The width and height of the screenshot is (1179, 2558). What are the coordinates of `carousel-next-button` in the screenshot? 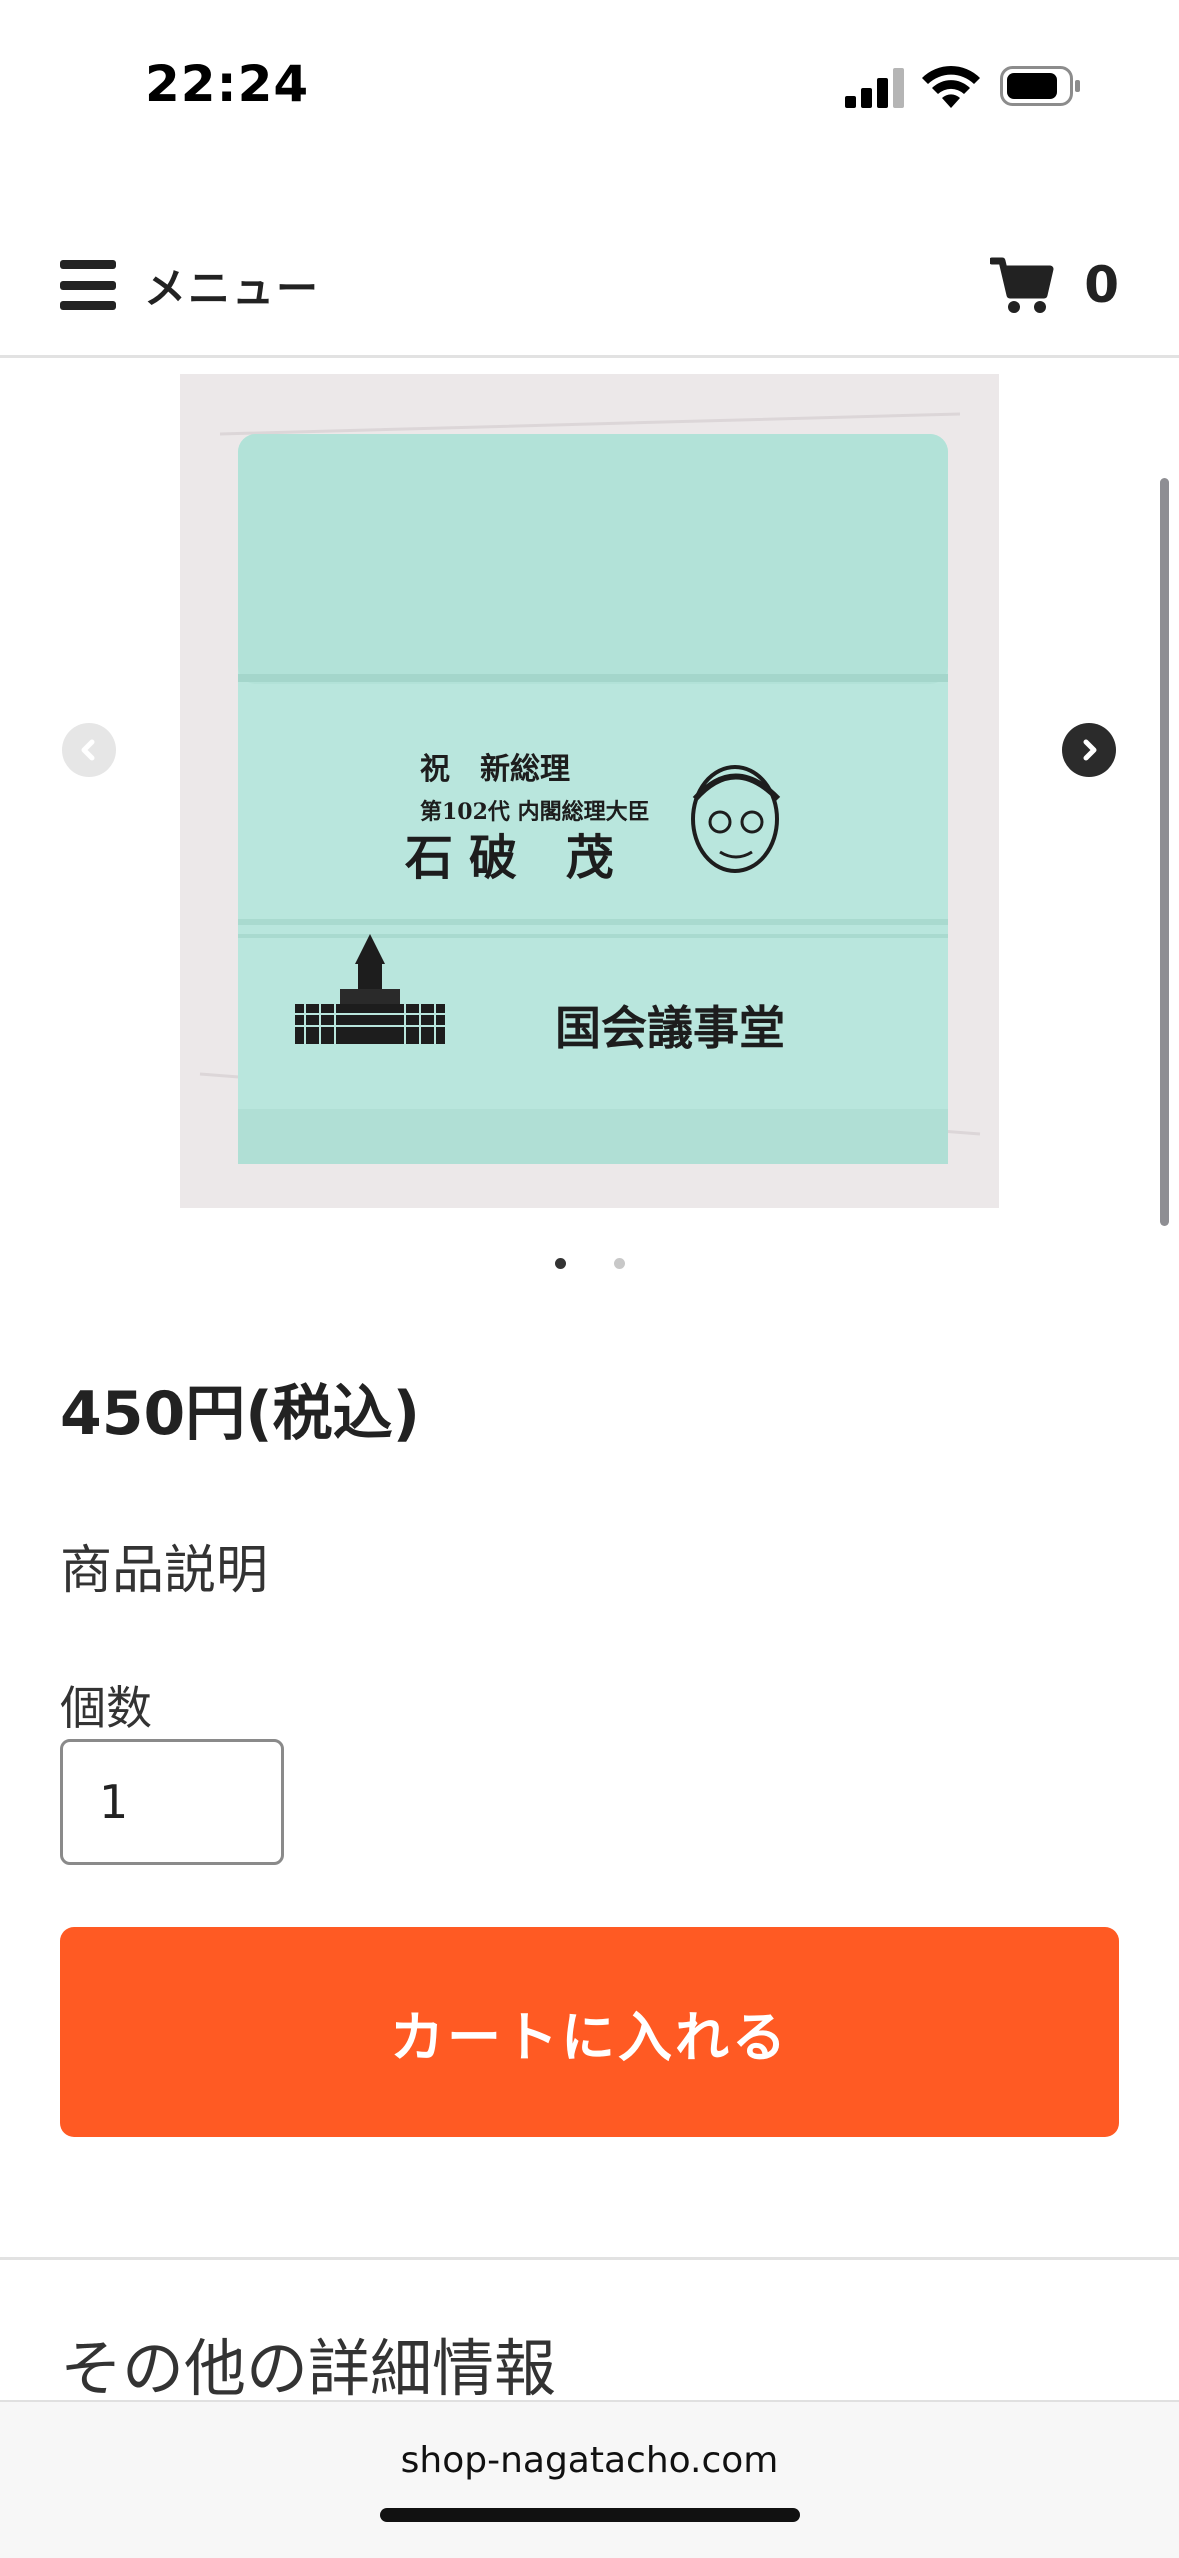 It's located at (1089, 750).